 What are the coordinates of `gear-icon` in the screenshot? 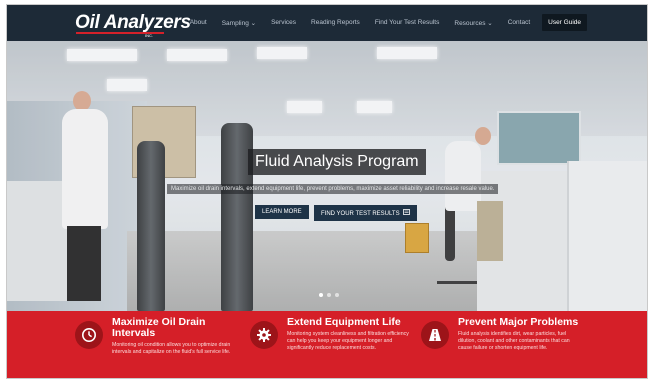 It's located at (264, 335).